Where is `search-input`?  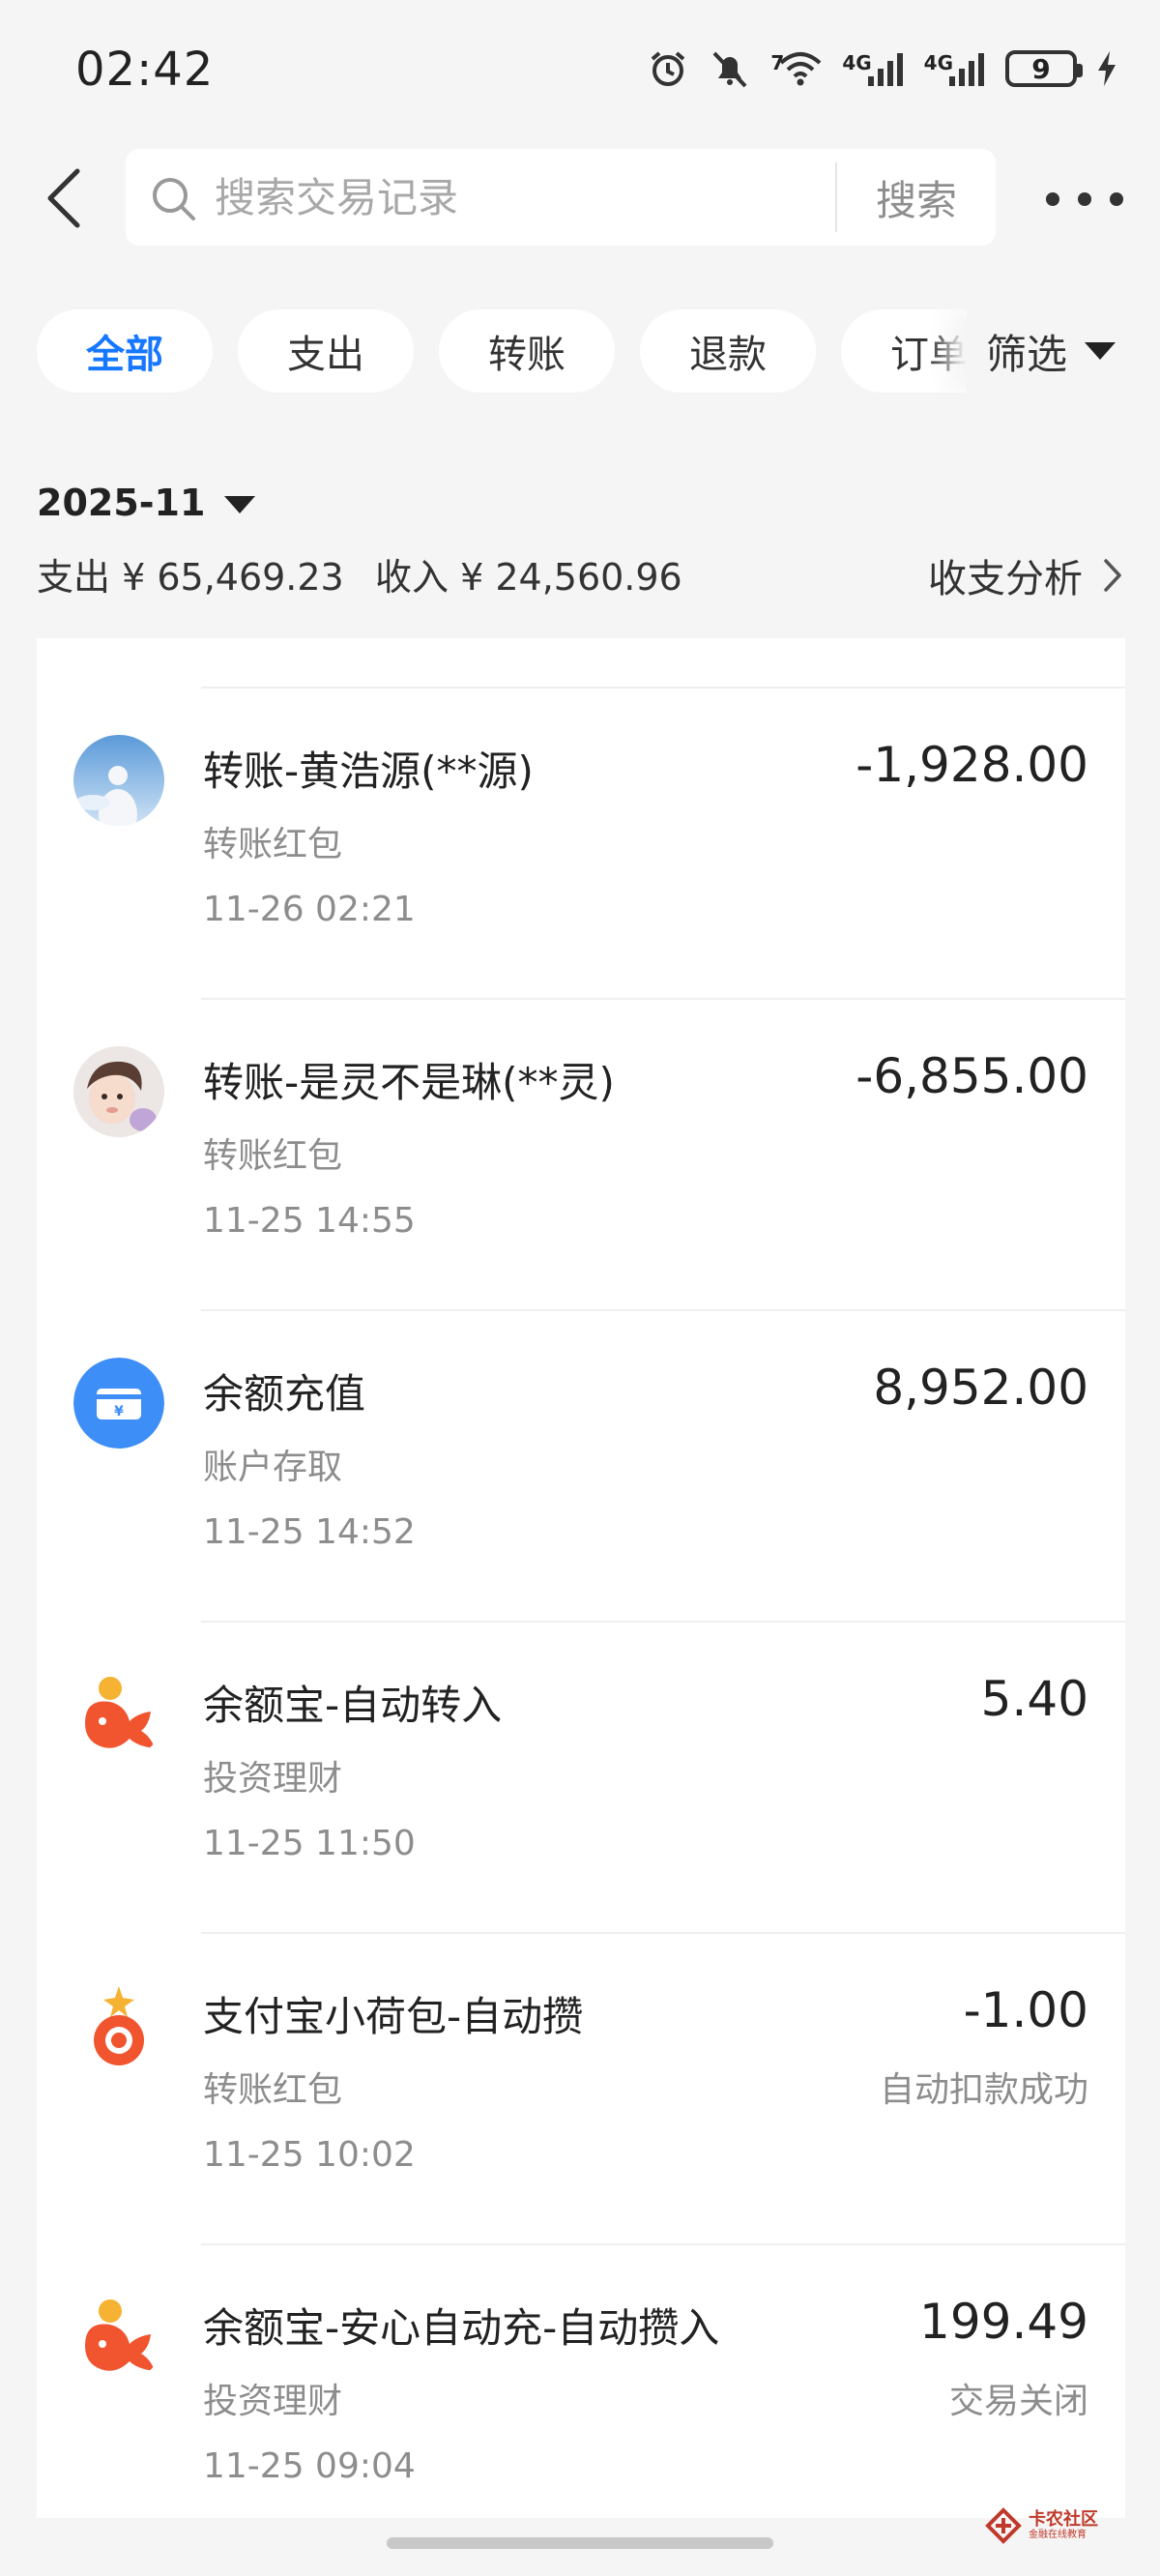 search-input is located at coordinates (515, 197).